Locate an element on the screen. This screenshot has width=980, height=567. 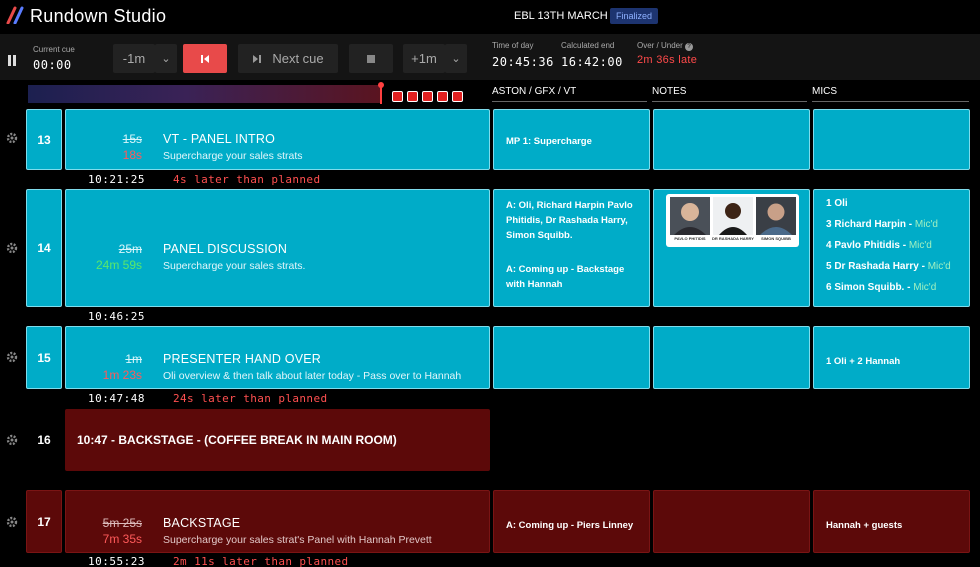
cue-subtitle: Supercharge your sales strats is located at coordinates (233, 156).